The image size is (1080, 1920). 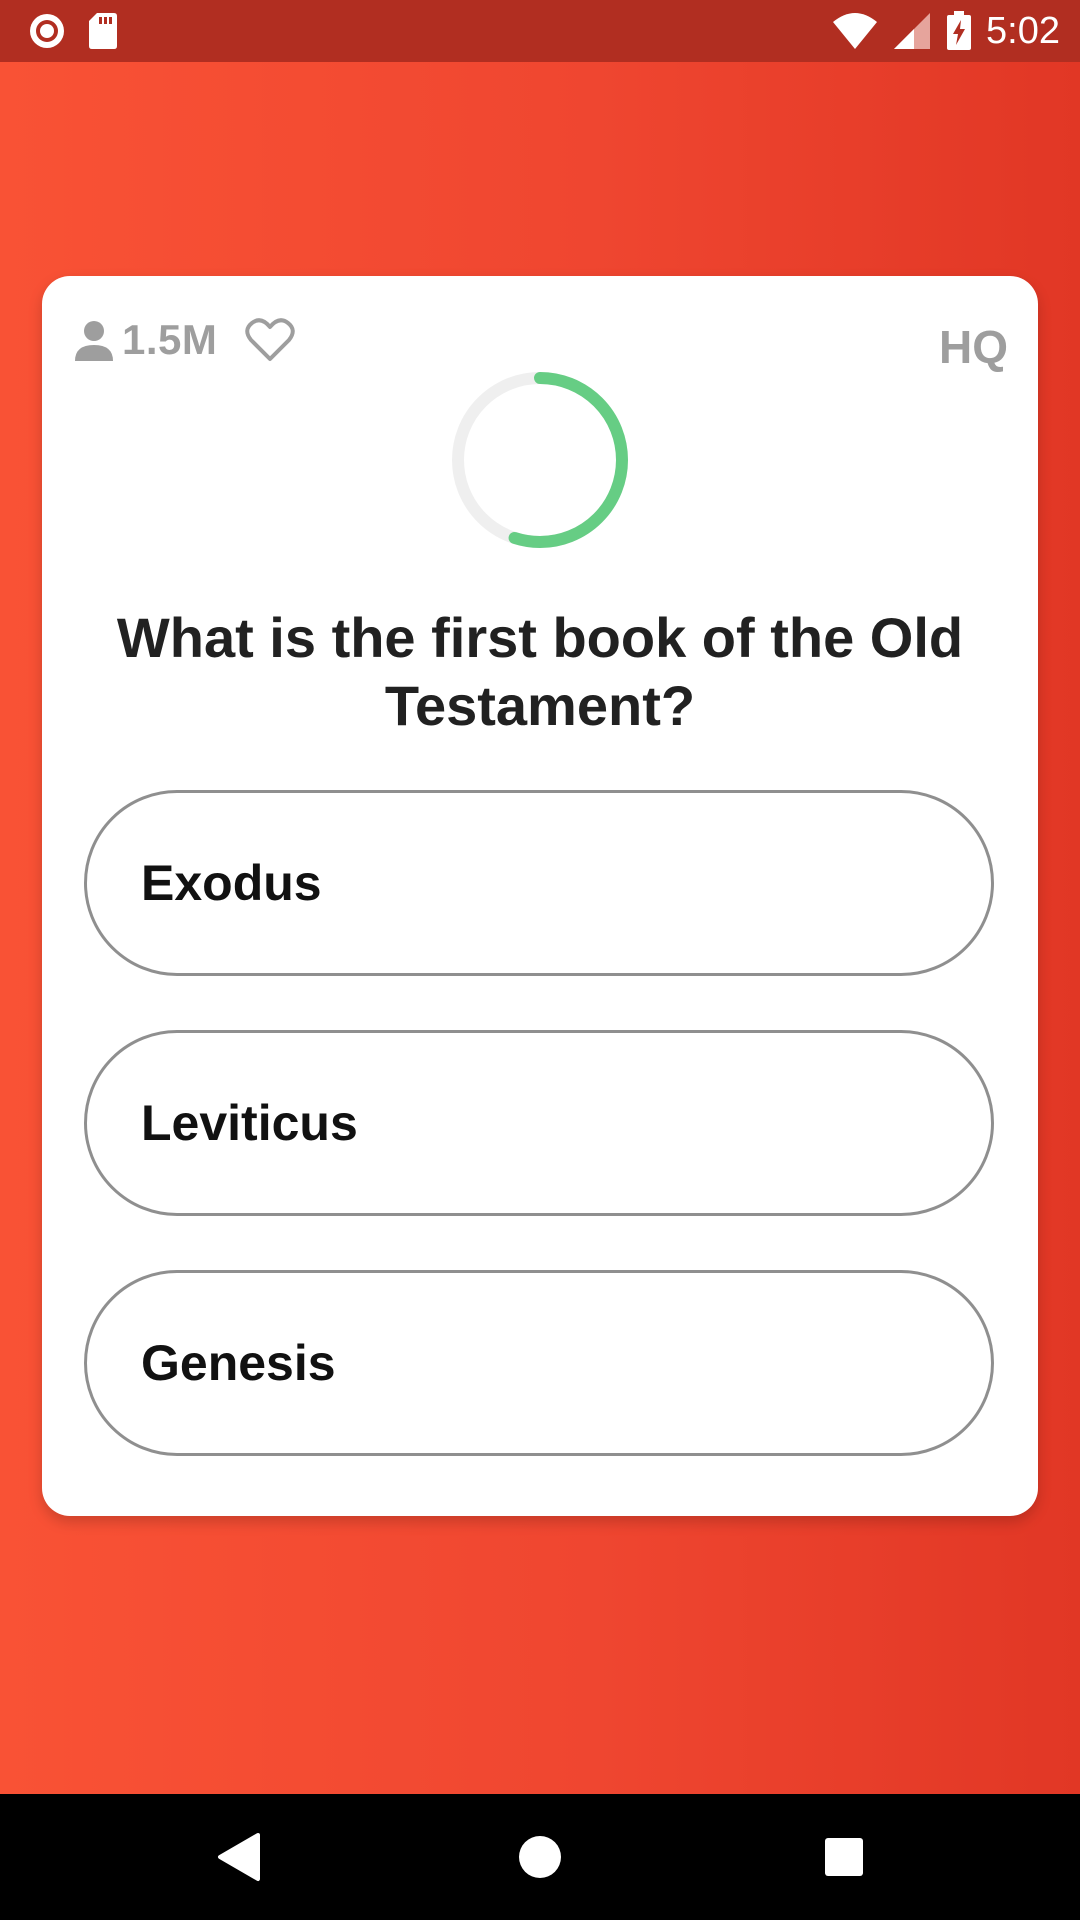 I want to click on countdown-timer, so click(x=540, y=460).